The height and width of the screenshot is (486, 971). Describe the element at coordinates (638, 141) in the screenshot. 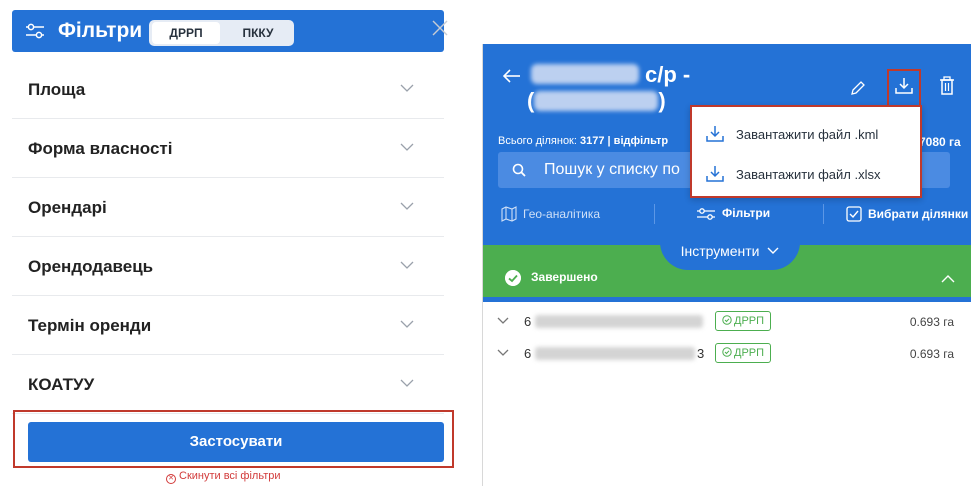

I see `stats-filtered-label: | відфільтр` at that location.